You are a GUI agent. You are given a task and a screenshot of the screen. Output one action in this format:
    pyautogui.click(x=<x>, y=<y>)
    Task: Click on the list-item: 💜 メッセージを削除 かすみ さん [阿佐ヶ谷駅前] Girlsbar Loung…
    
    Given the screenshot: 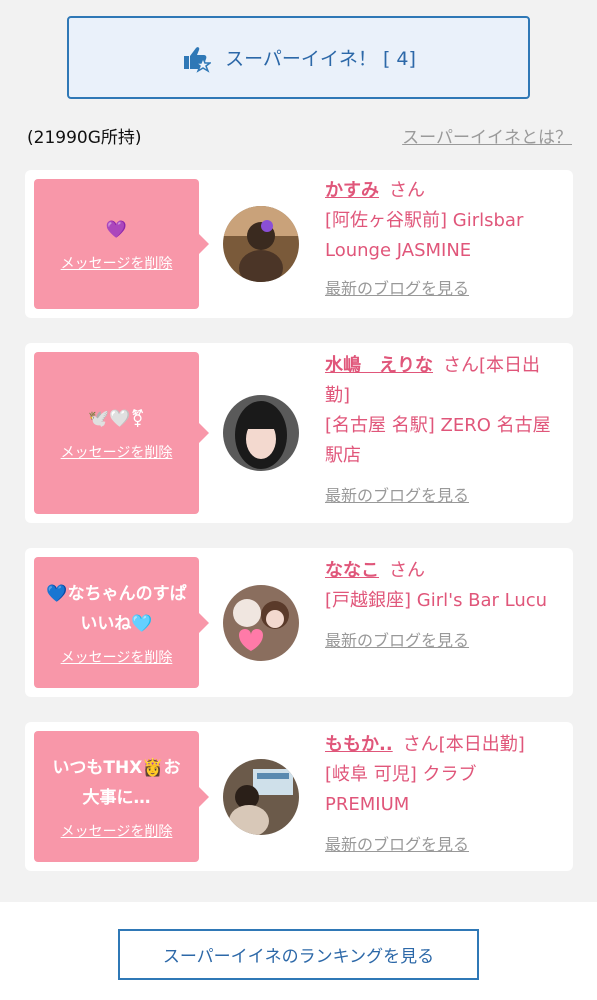 What is the action you would take?
    pyautogui.click(x=299, y=244)
    